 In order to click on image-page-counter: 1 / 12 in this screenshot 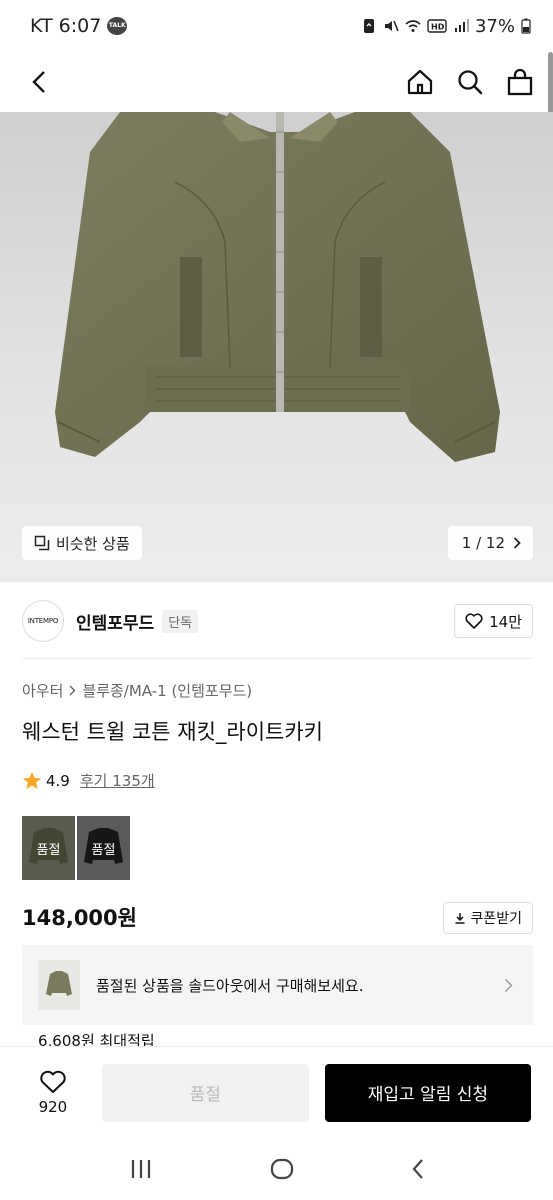, I will do `click(490, 543)`.